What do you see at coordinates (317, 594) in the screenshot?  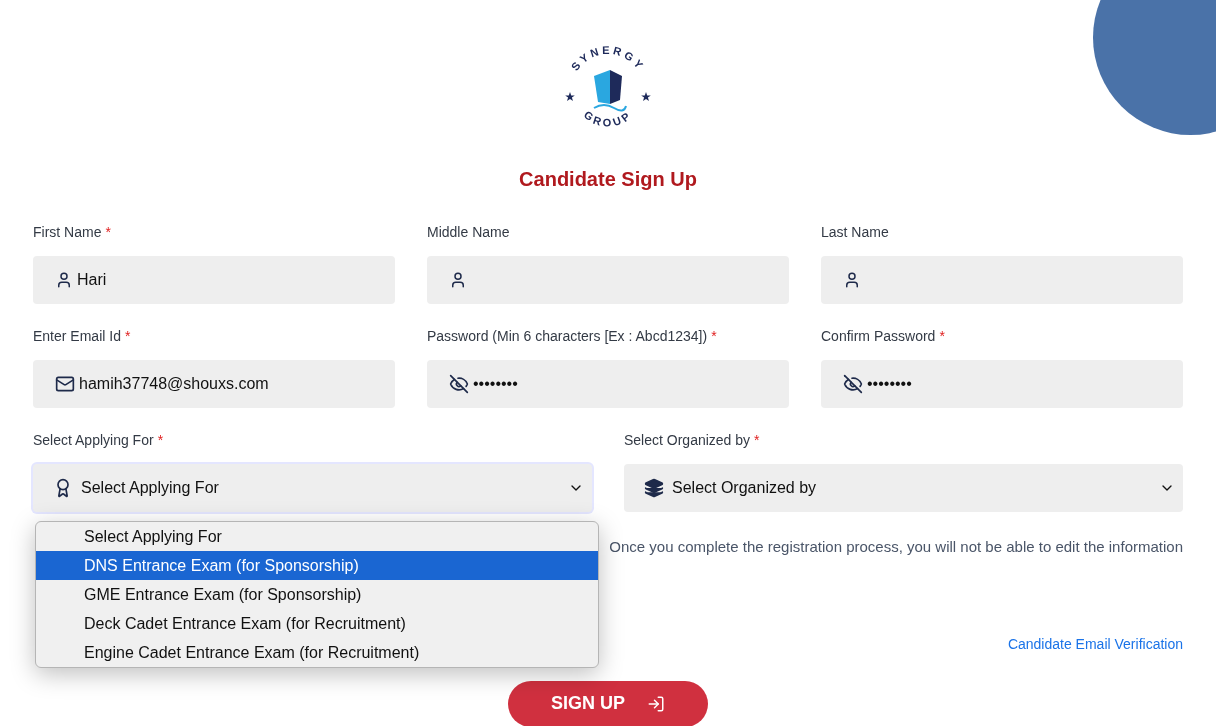 I see `dropdown-option: GME Entrance Exam (for Sponsorship)` at bounding box center [317, 594].